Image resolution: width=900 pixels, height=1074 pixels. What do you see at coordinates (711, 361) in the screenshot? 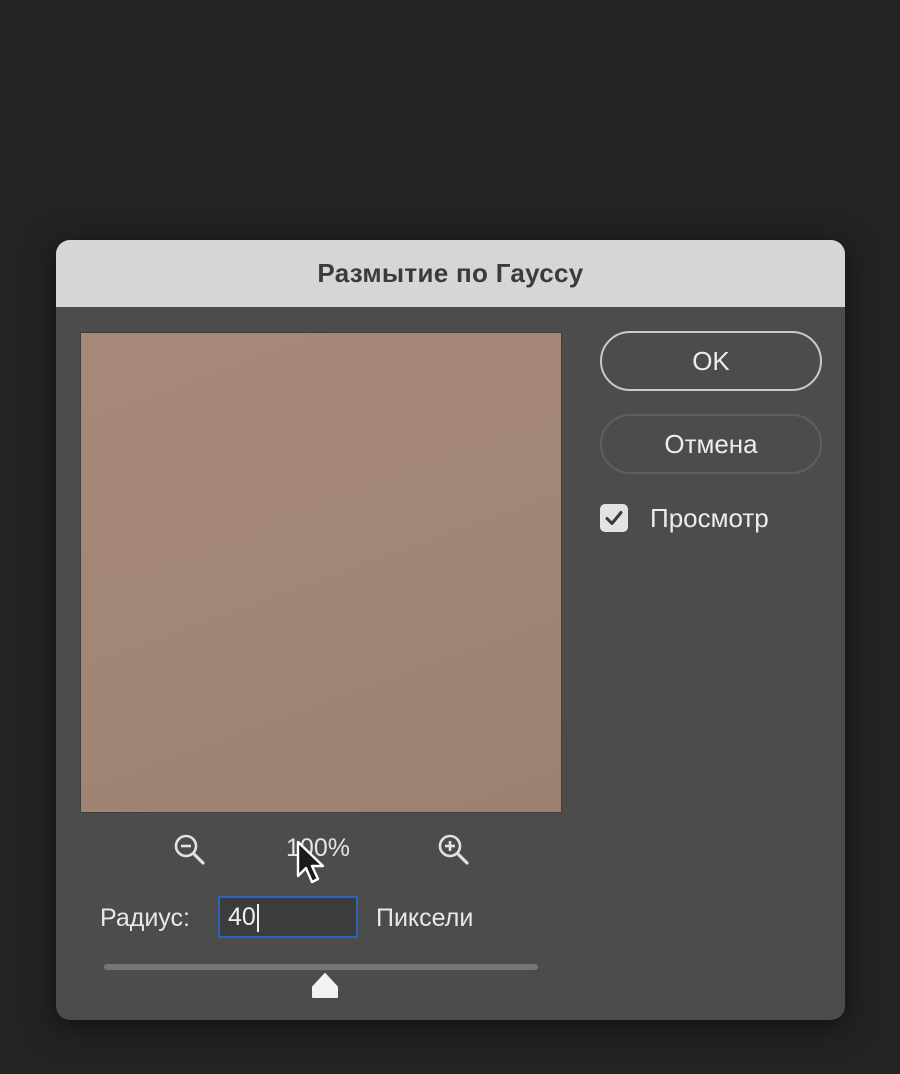
I see `ok-button: OK` at bounding box center [711, 361].